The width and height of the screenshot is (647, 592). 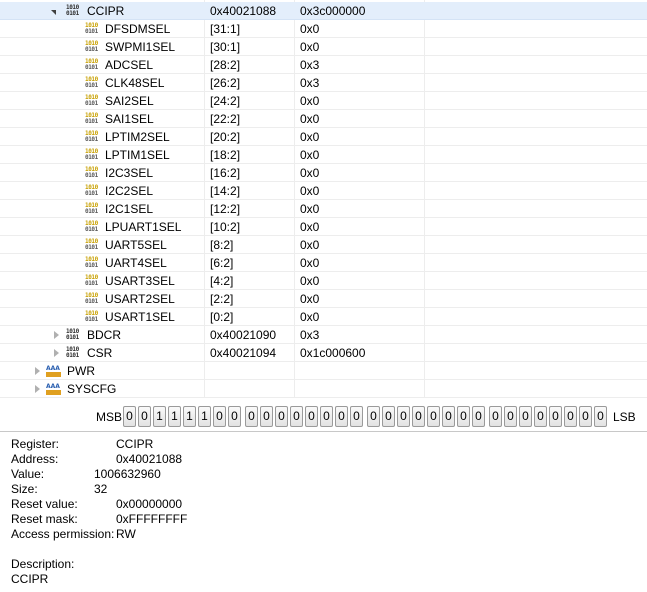 I want to click on access-permission-text: RW, so click(x=126, y=534).